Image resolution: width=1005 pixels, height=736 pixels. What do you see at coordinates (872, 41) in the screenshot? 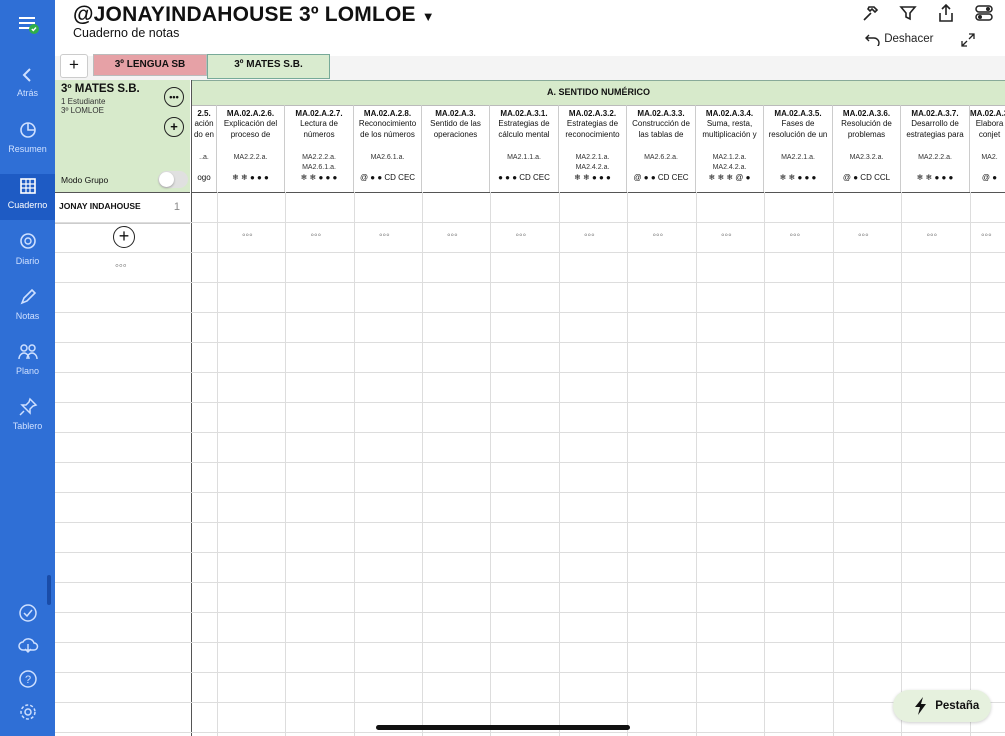
I see `undo-icon` at bounding box center [872, 41].